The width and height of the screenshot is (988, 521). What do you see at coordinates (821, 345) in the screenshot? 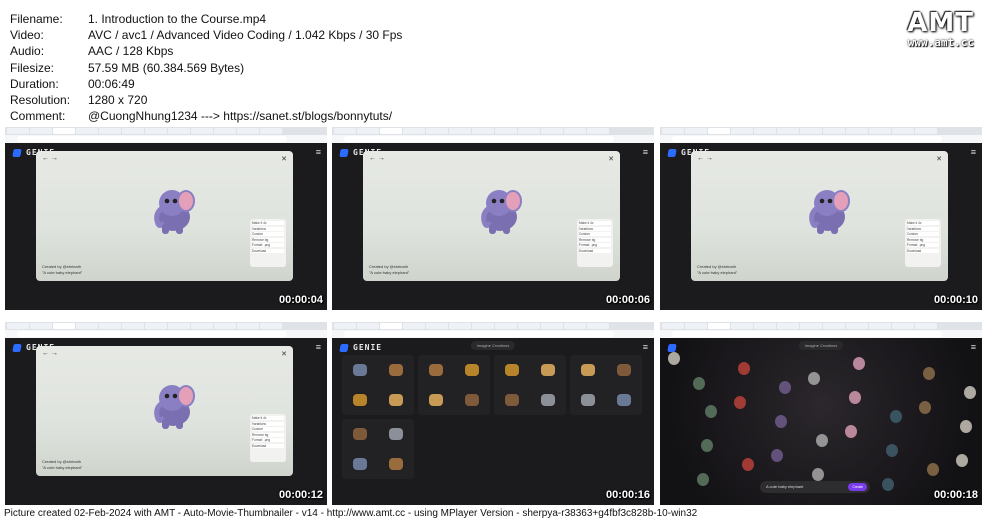
I see `mode-tabs: Imagine Creations` at bounding box center [821, 345].